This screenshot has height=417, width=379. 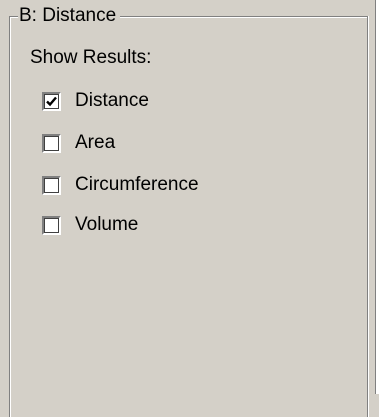 I want to click on area-label: Area, so click(x=95, y=142).